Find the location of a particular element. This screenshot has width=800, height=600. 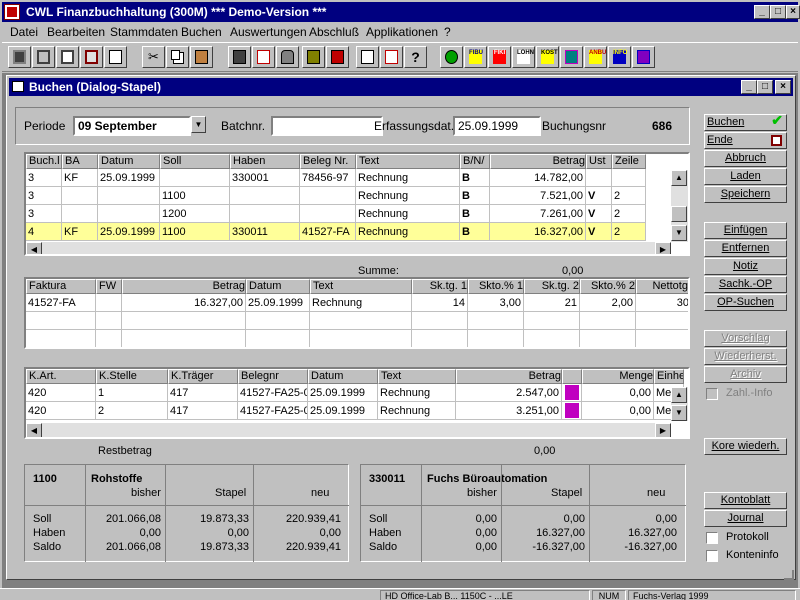

tool3-toolbar-button is located at coordinates (367, 57).